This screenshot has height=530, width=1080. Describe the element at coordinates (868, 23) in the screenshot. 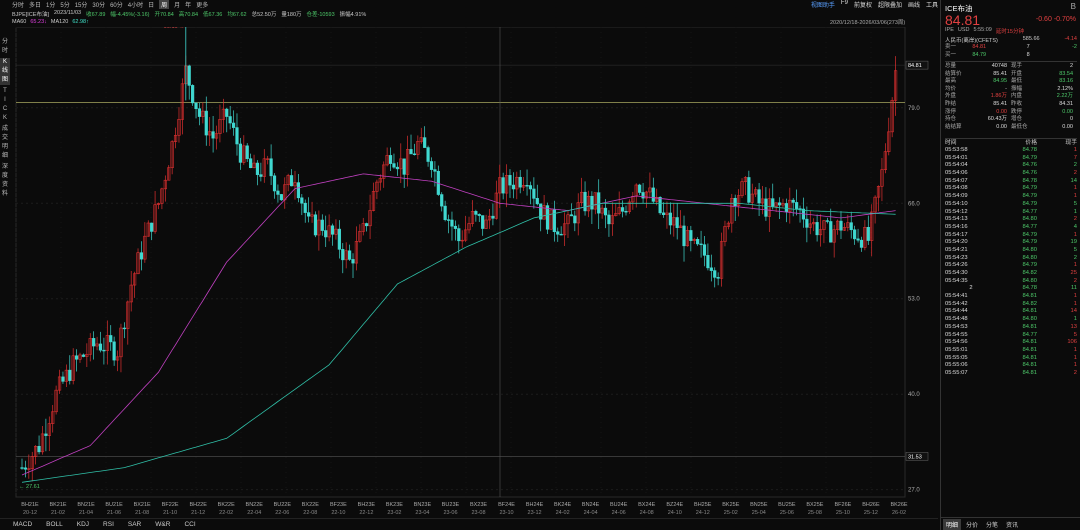

I see `date-range-label: 2020/12/18-2026/03/06(273周)` at that location.